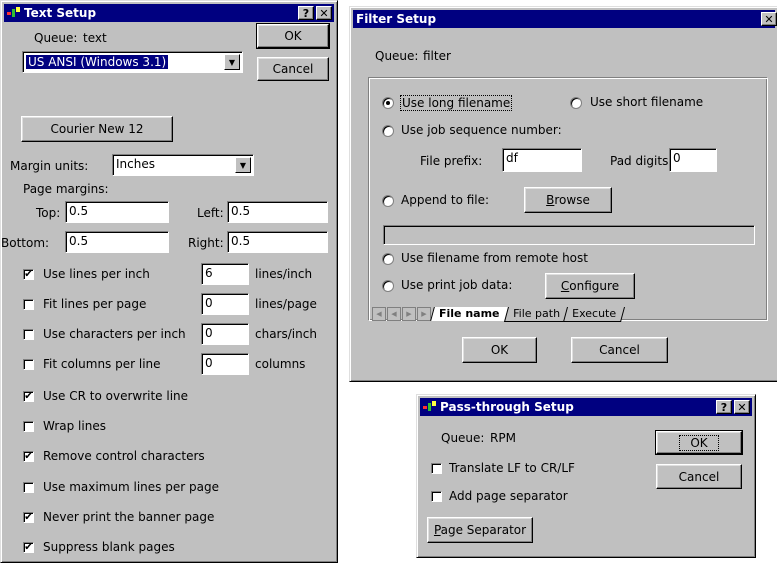  I want to click on checkbox-translate-lf, so click(436, 468).